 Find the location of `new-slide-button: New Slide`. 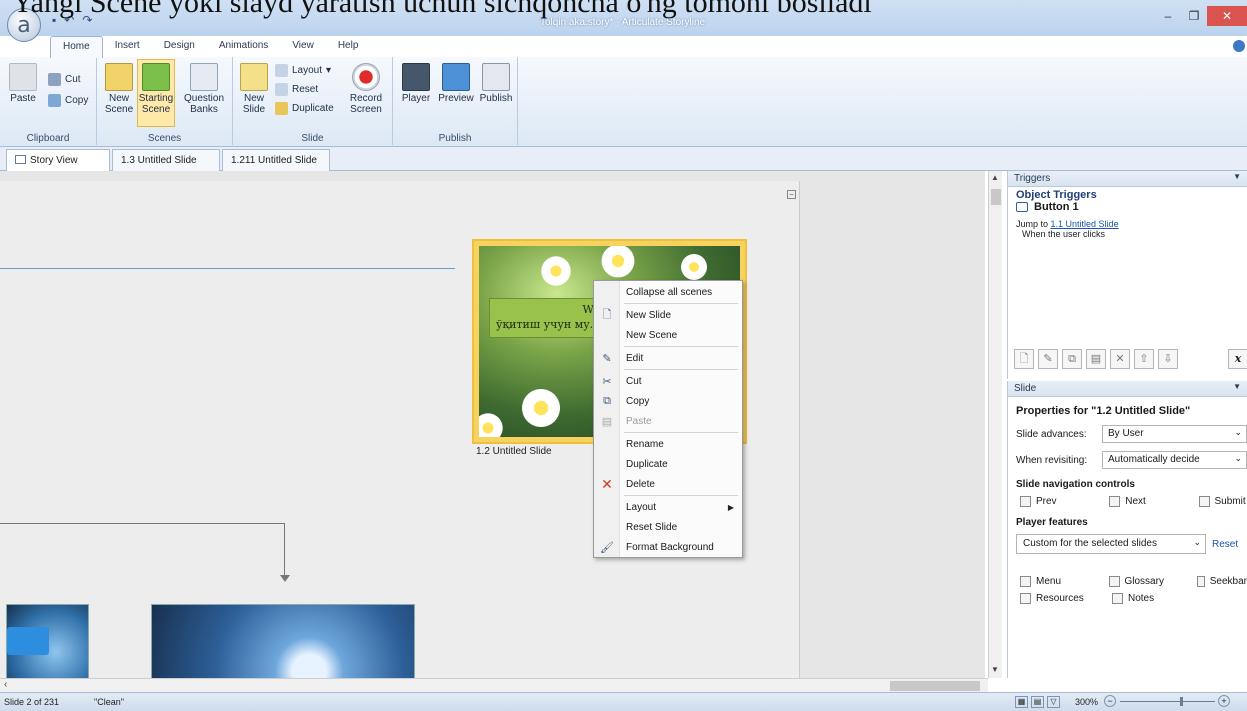

new-slide-button: New Slide is located at coordinates (254, 89).